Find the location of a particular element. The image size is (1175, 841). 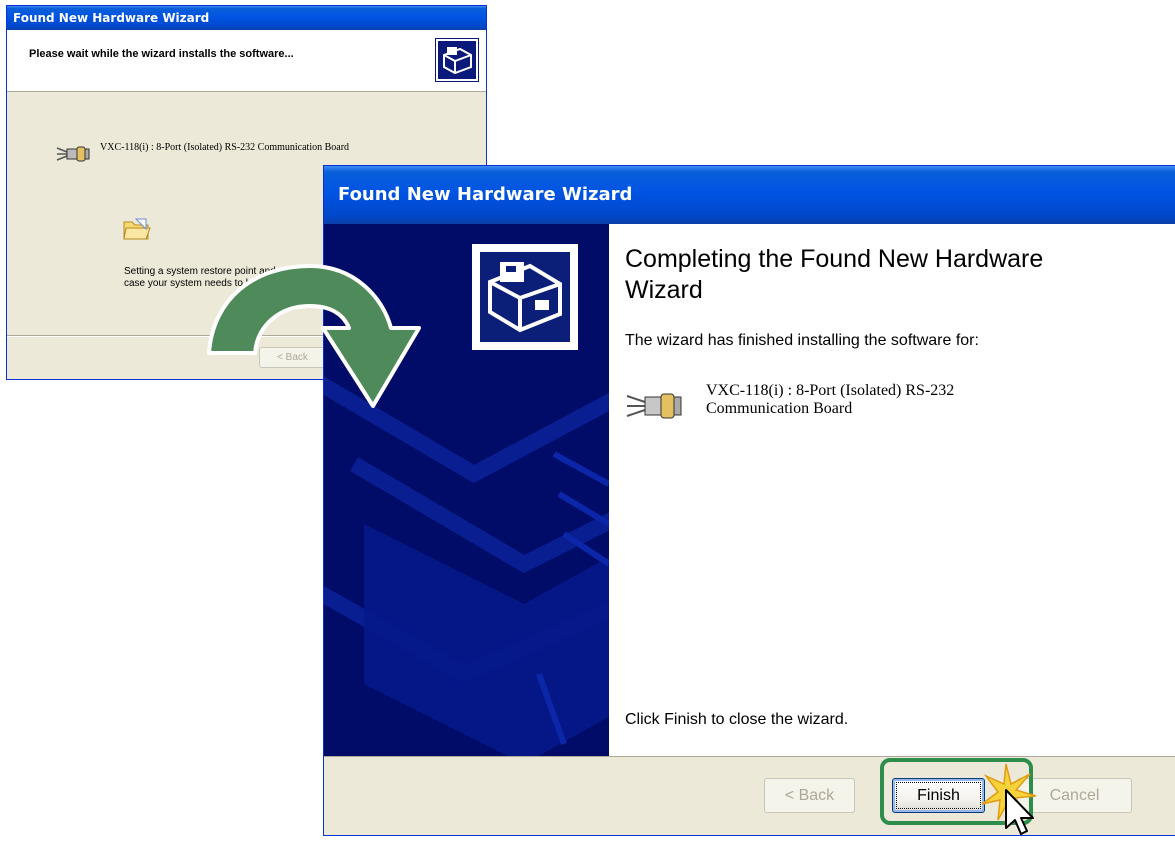

front-window-title: Found New Hardware Wizard is located at coordinates (485, 194).